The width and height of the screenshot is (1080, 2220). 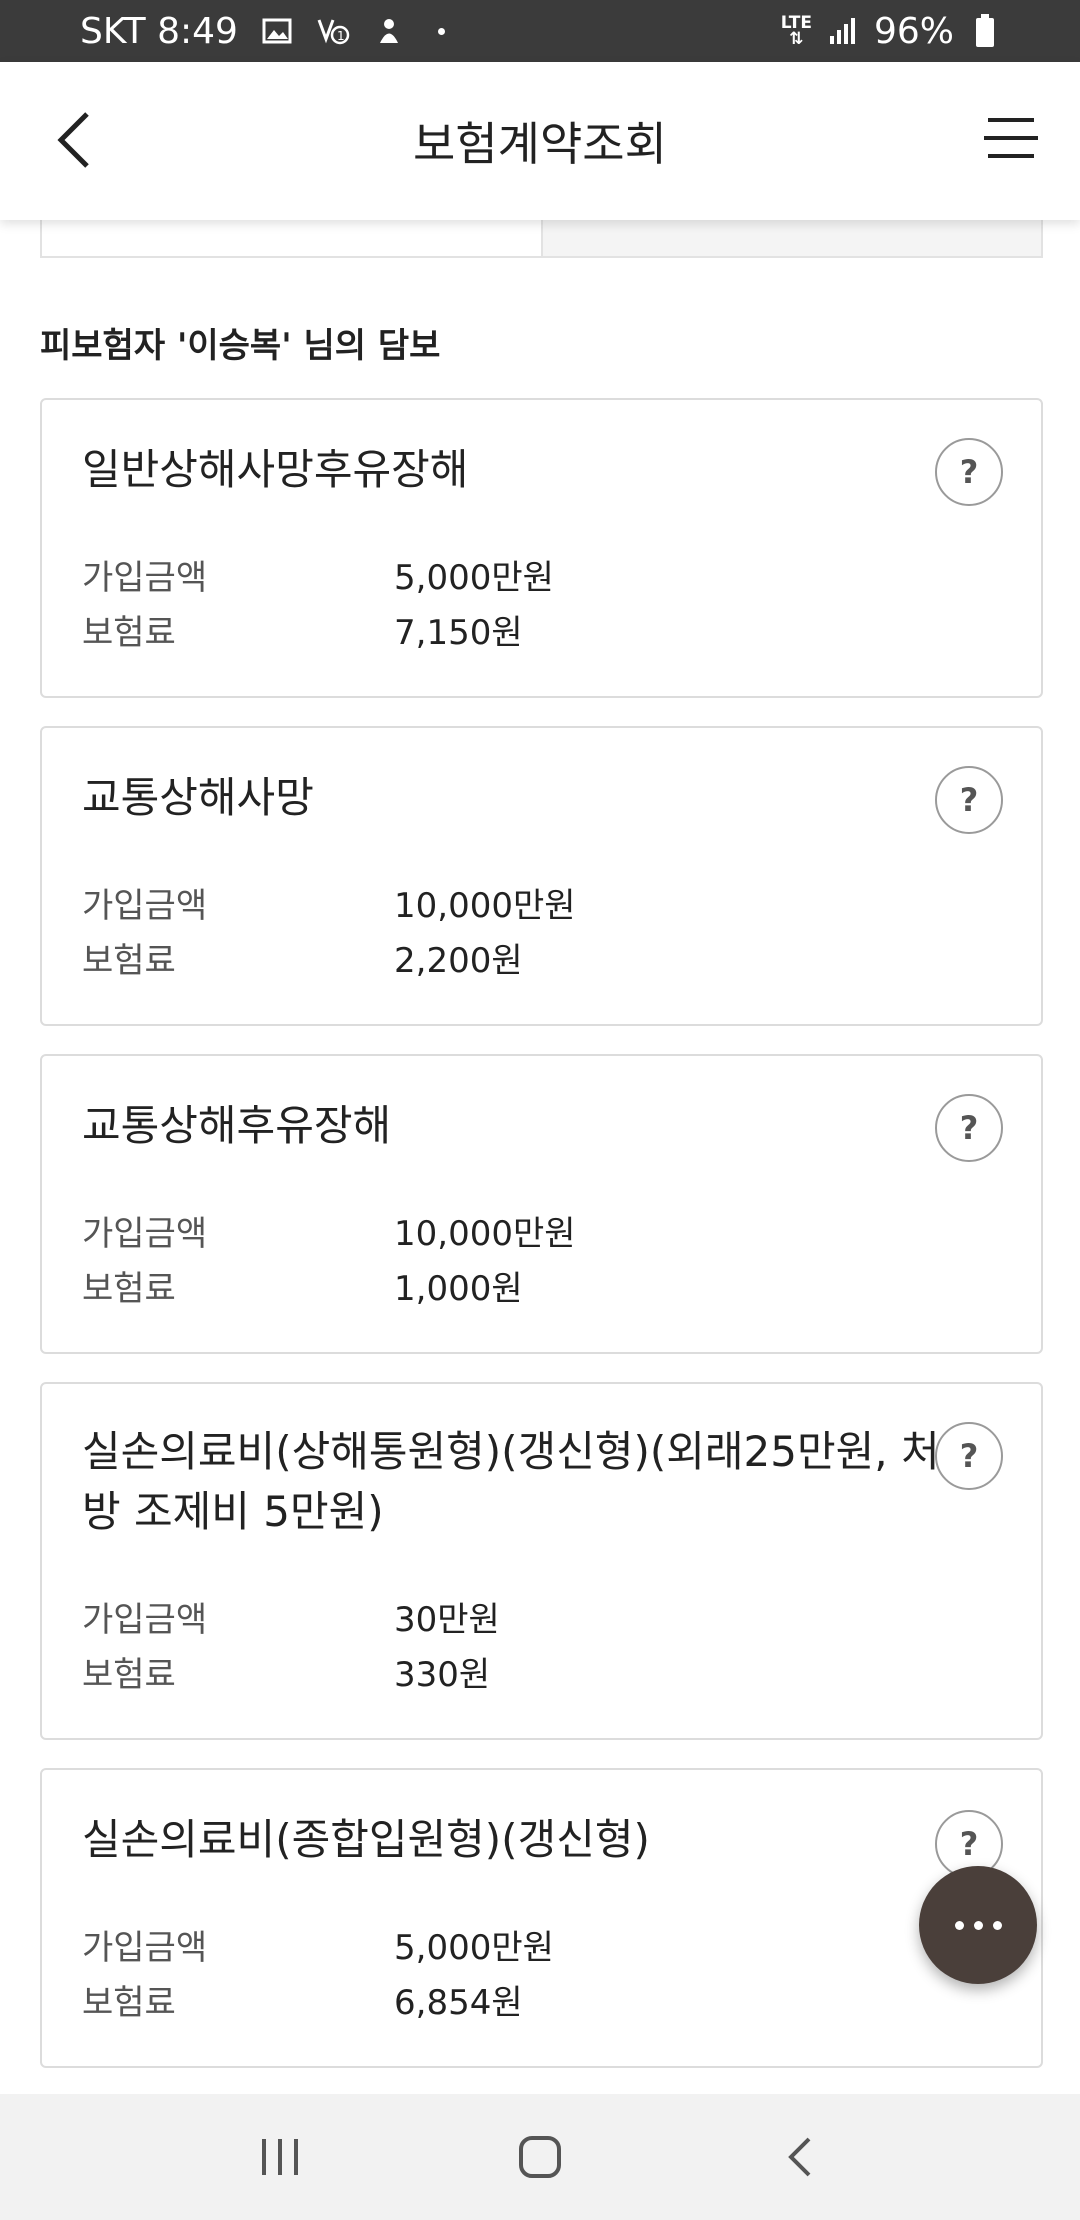 I want to click on system-nav-bar, so click(x=540, y=2157).